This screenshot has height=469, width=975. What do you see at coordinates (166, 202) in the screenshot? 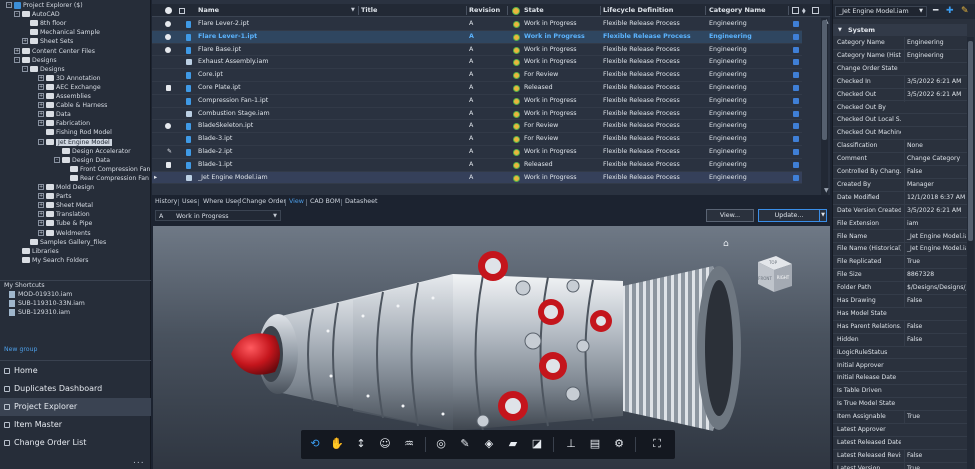
I see `tab-history: History` at bounding box center [166, 202].